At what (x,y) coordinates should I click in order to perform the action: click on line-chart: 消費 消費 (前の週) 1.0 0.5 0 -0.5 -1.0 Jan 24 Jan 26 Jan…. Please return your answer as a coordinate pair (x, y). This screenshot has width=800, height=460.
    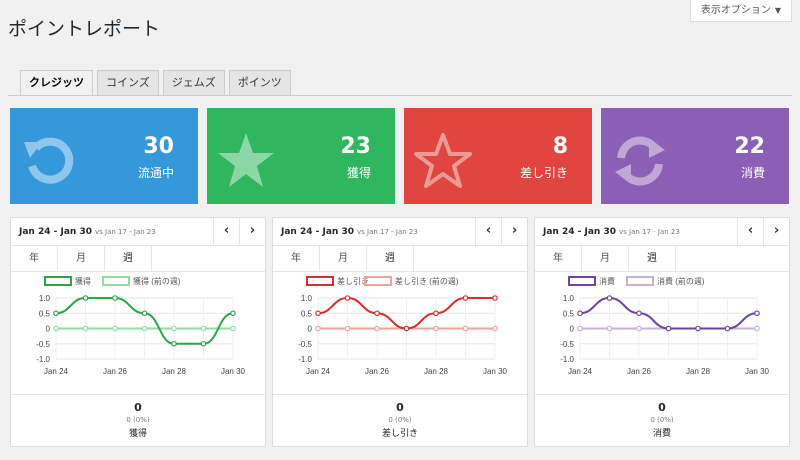
    Looking at the image, I should click on (665, 326).